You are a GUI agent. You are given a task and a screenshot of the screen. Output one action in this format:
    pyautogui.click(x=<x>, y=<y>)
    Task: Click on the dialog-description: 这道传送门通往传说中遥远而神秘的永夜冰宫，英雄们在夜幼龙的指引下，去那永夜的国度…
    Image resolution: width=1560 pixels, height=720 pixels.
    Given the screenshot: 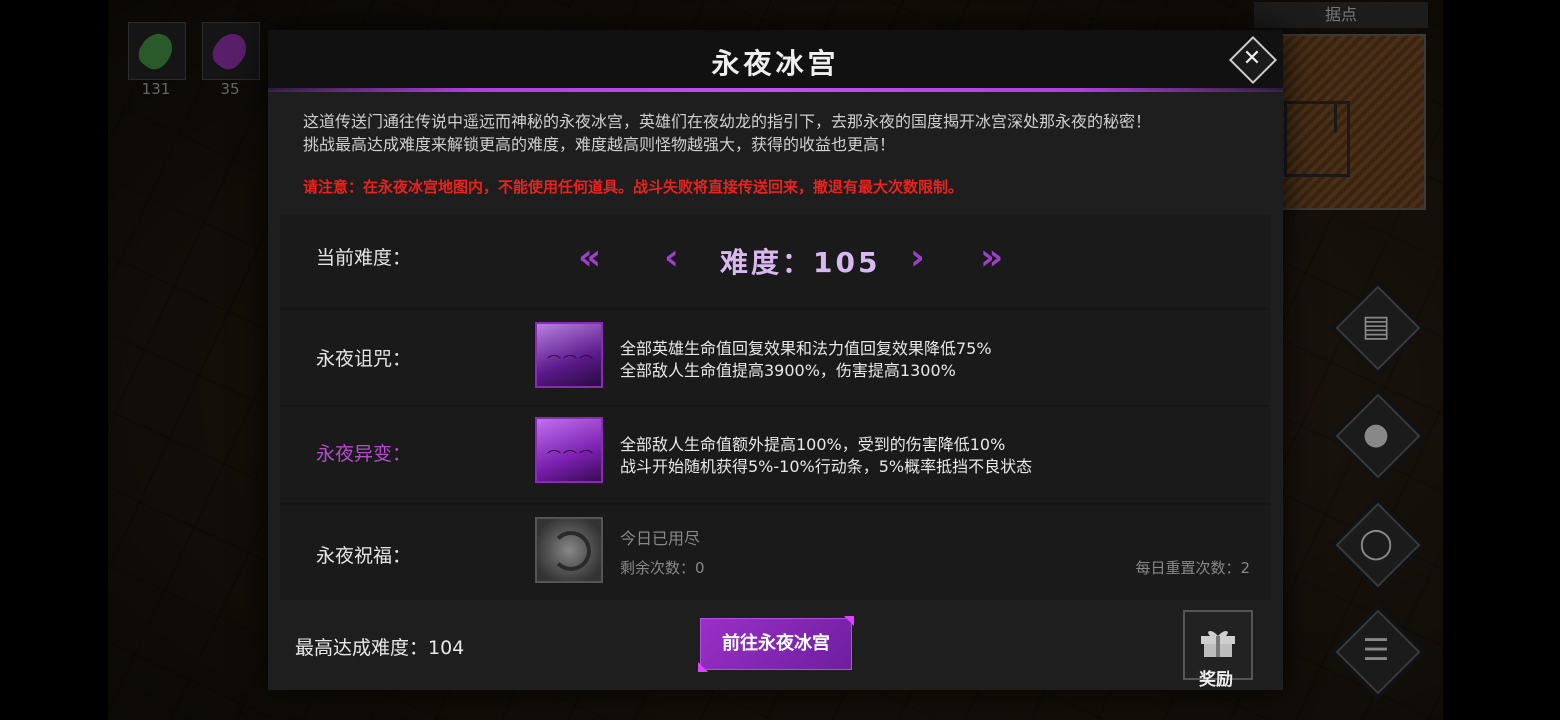 What is the action you would take?
    pyautogui.click(x=788, y=133)
    